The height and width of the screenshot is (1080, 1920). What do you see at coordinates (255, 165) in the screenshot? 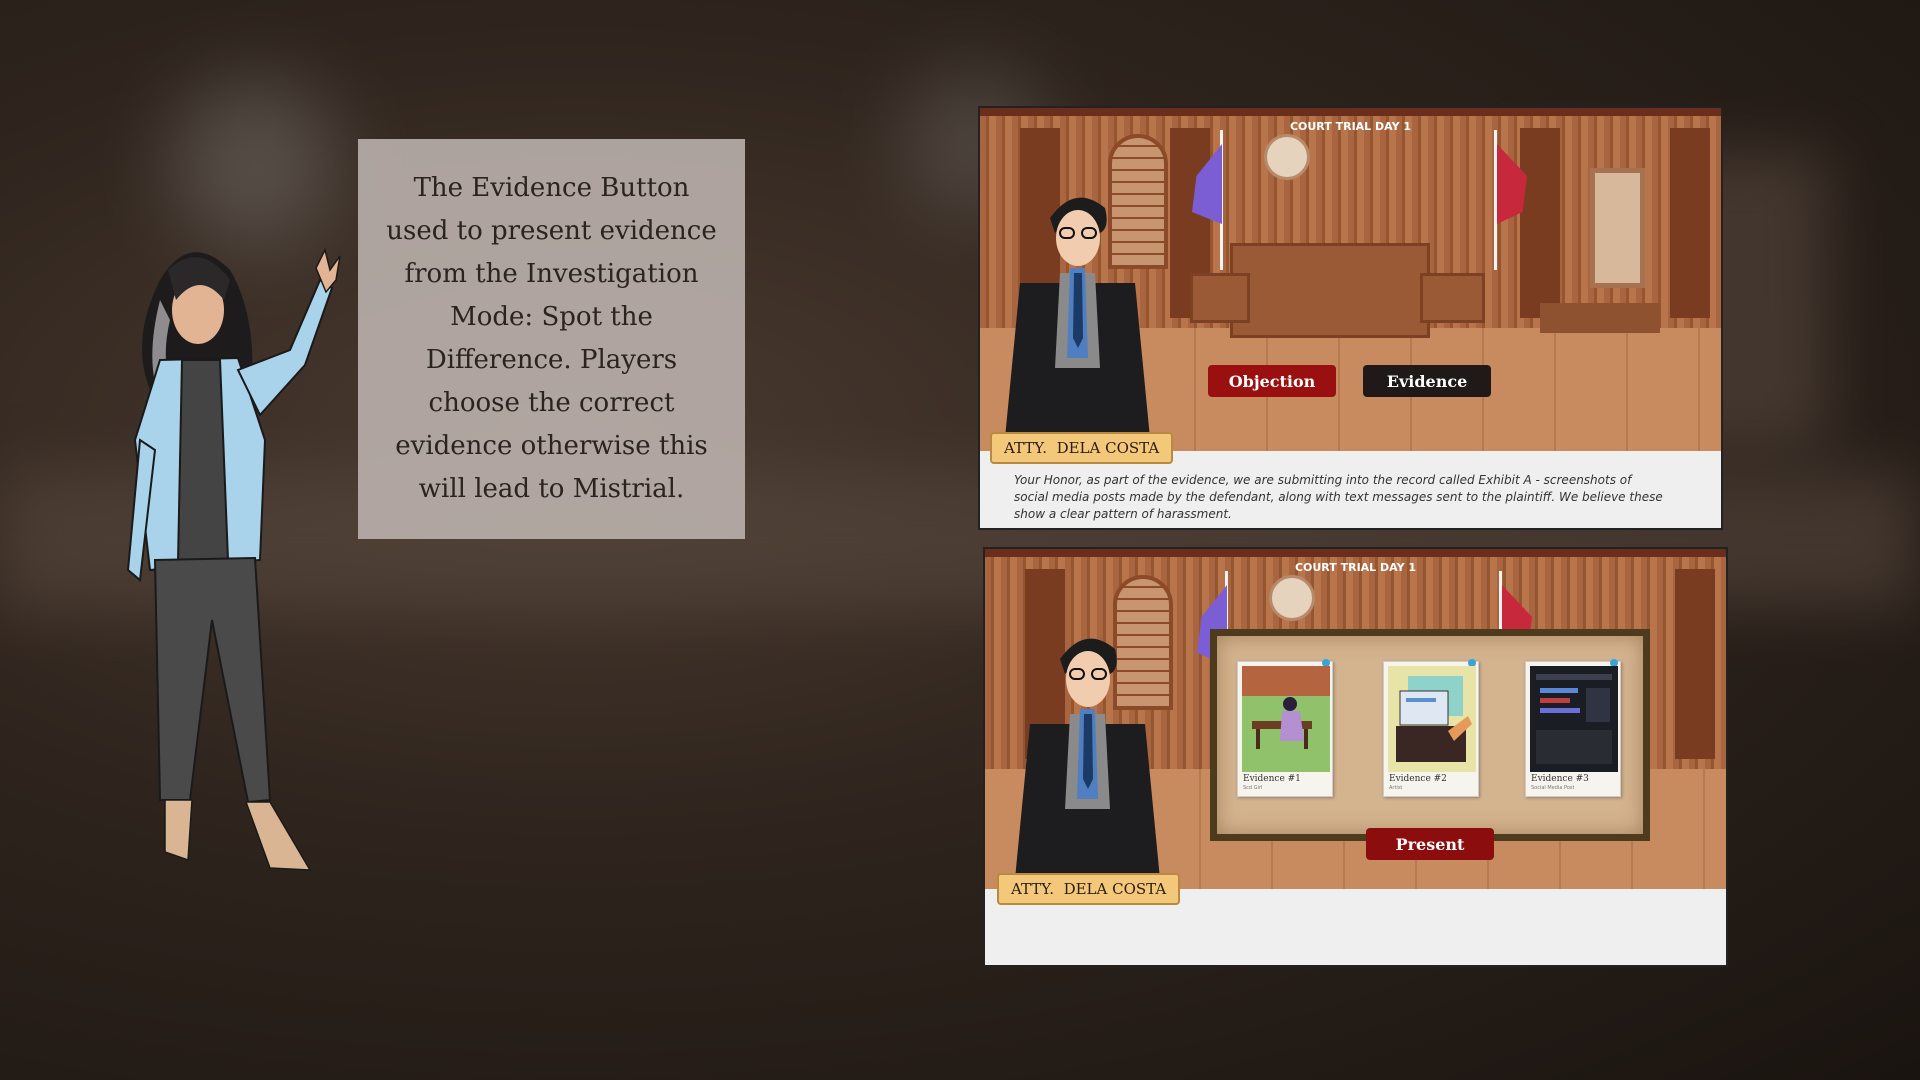
I see `background-blur-light` at bounding box center [255, 165].